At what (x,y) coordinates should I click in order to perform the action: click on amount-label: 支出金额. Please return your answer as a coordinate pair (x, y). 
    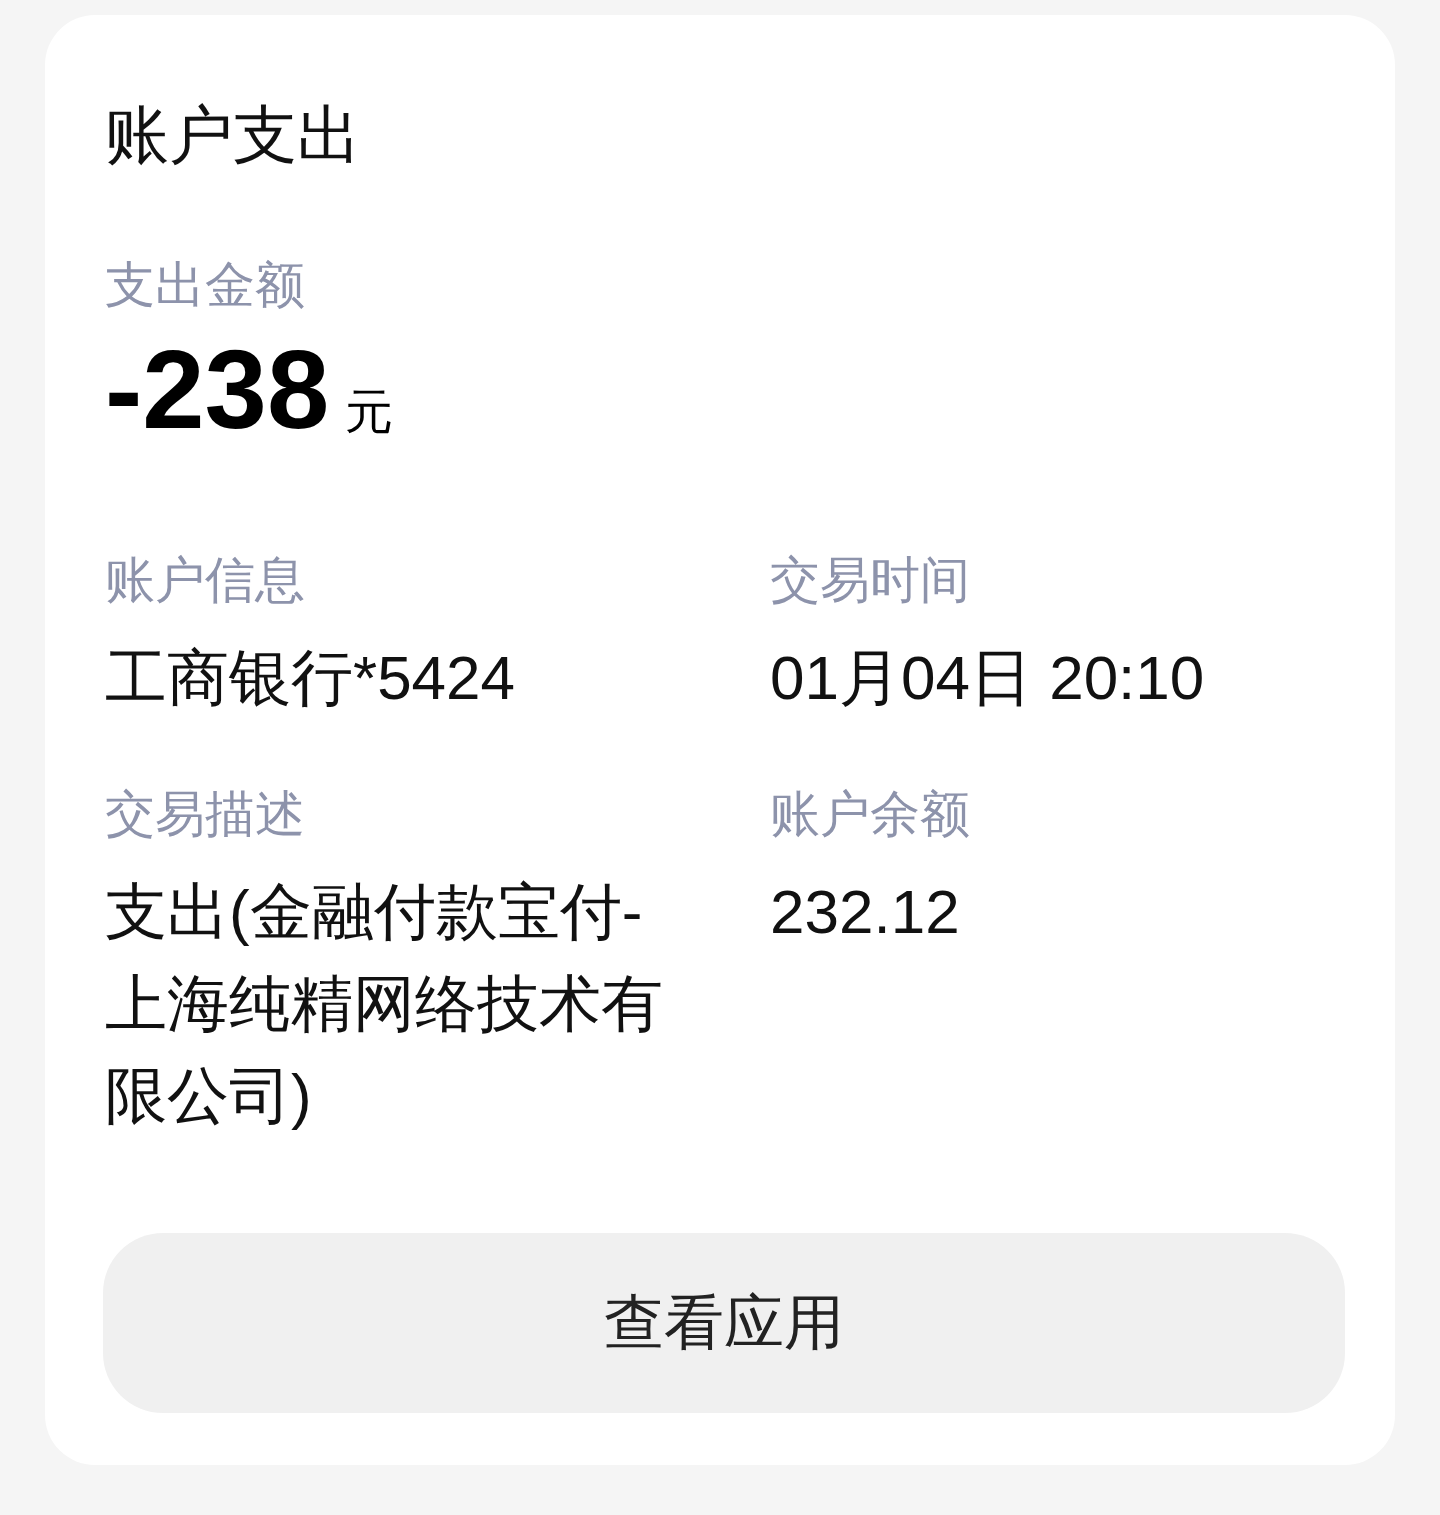
    Looking at the image, I should click on (205, 285).